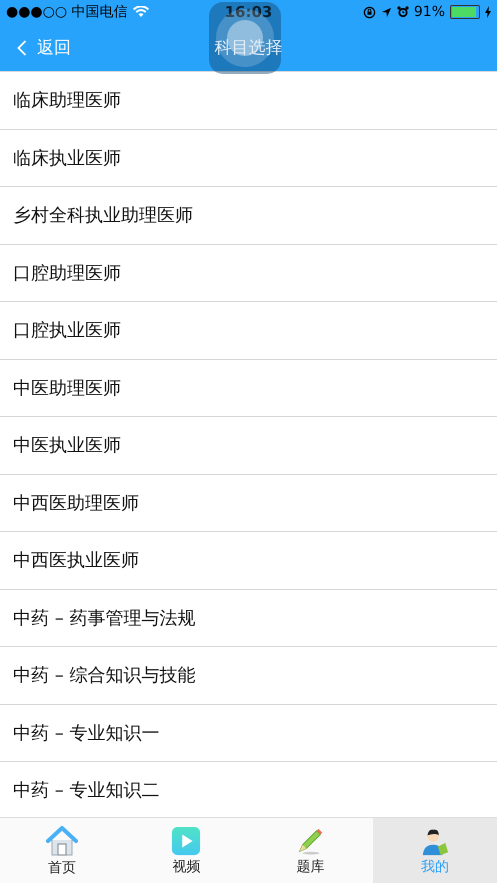  I want to click on subject-list-item: 口腔助理医师, so click(248, 273).